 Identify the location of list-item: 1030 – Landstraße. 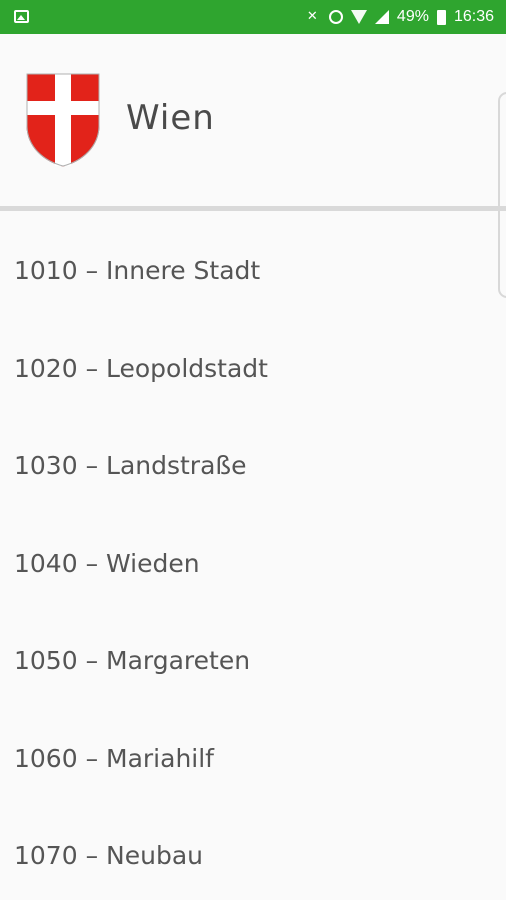
(253, 466).